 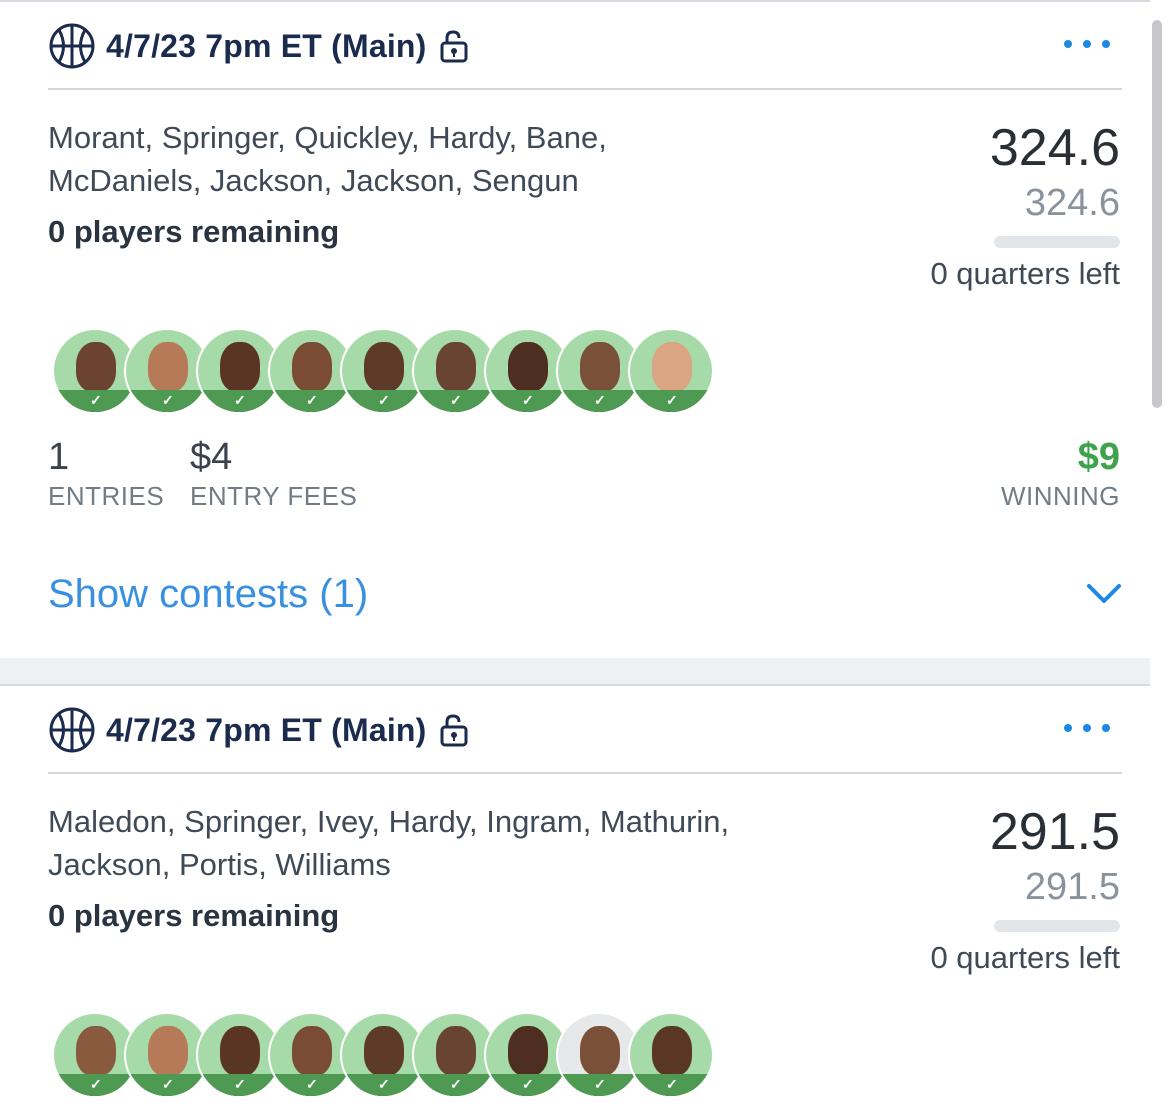 What do you see at coordinates (208, 594) in the screenshot?
I see `show-contests-link: Show contests (1)` at bounding box center [208, 594].